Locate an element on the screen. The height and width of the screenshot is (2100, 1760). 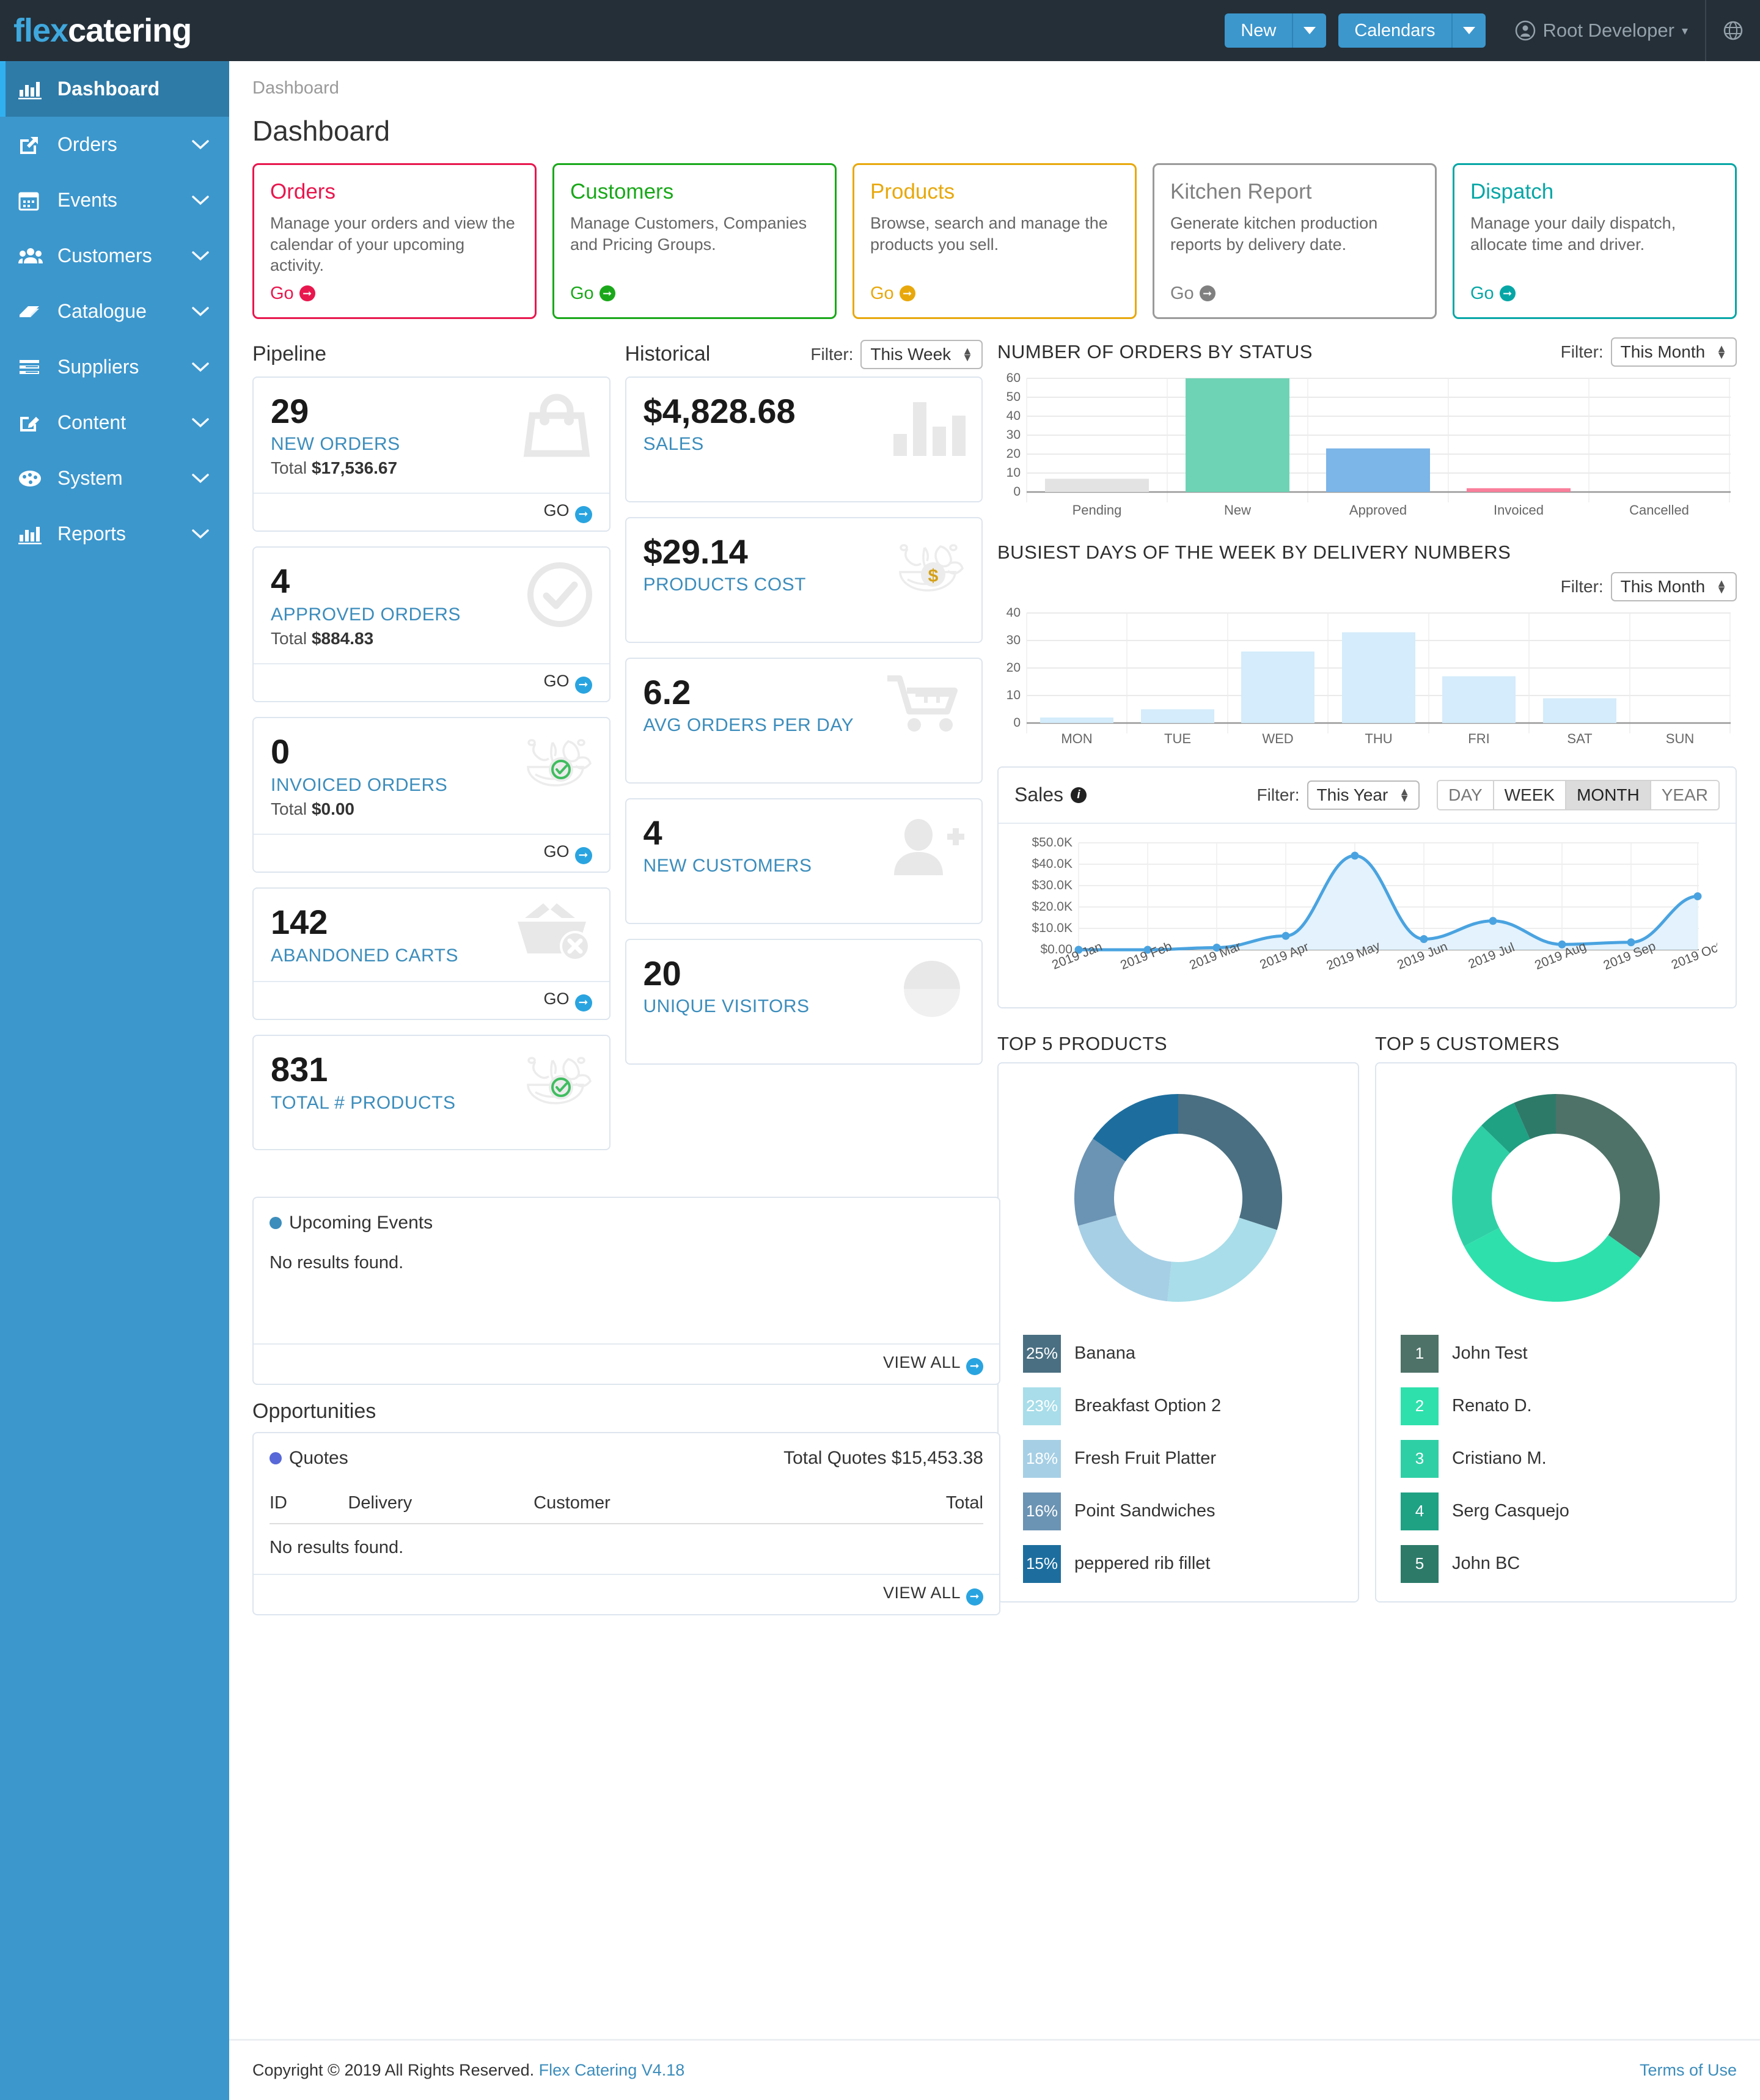
brand-logo: flex catering is located at coordinates (115, 30).